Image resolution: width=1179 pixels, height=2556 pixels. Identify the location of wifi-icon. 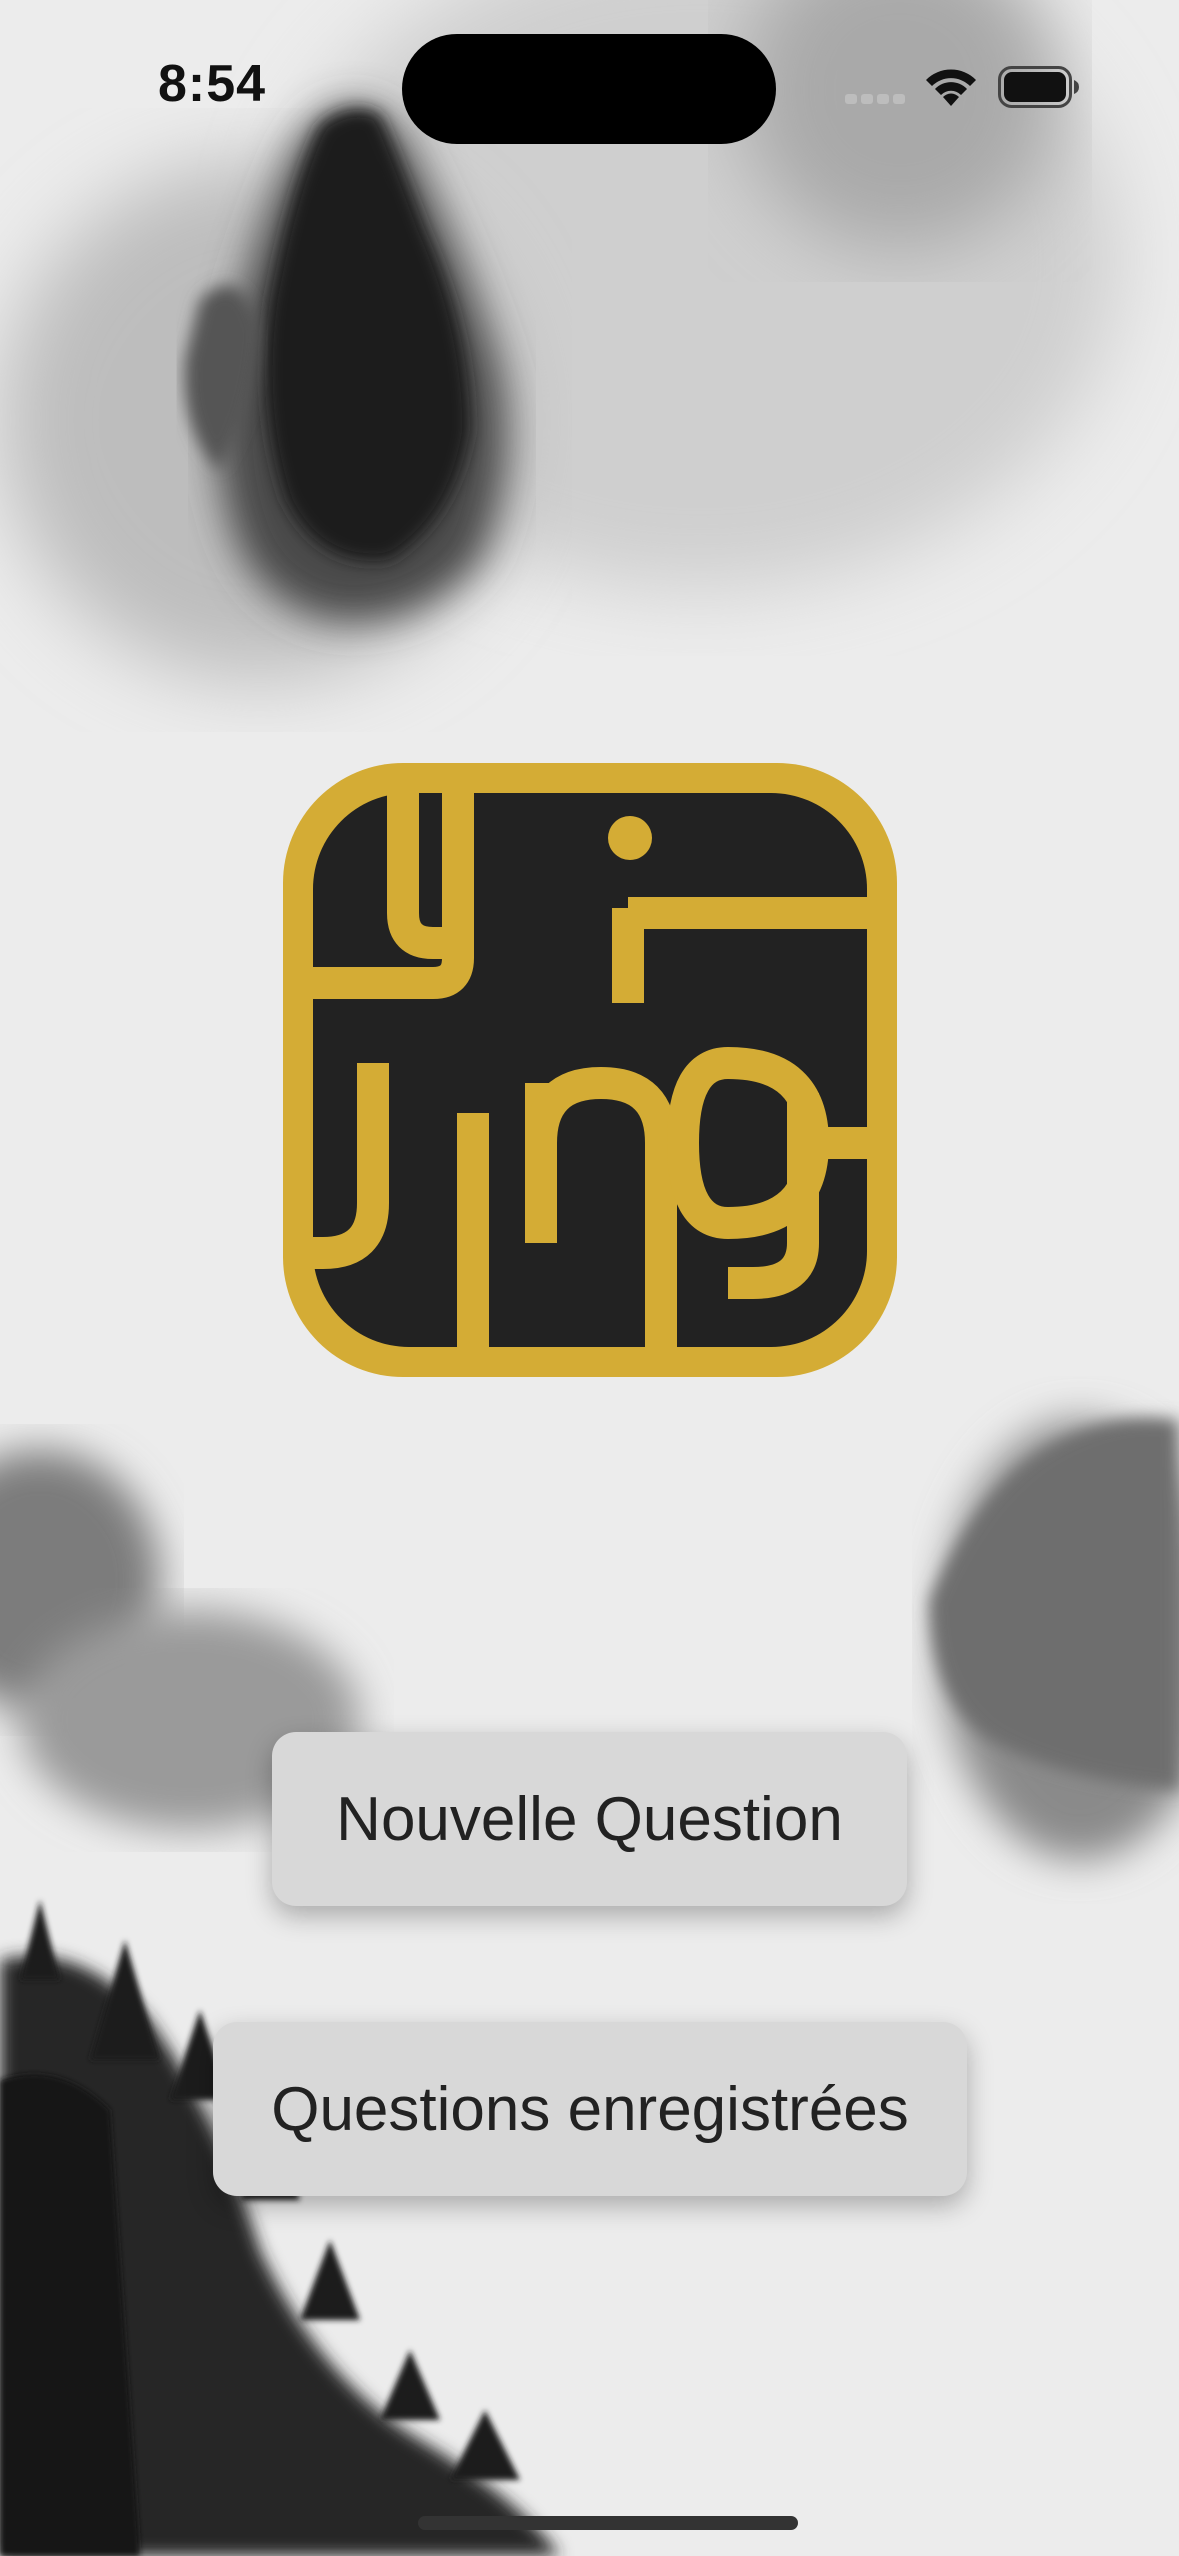
(951, 87).